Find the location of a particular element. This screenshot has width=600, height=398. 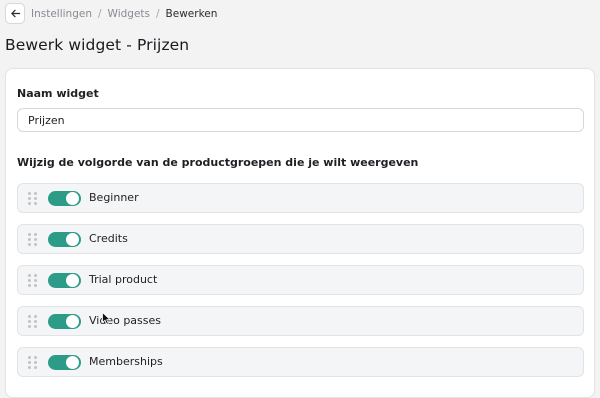

back-button is located at coordinates (15, 13).